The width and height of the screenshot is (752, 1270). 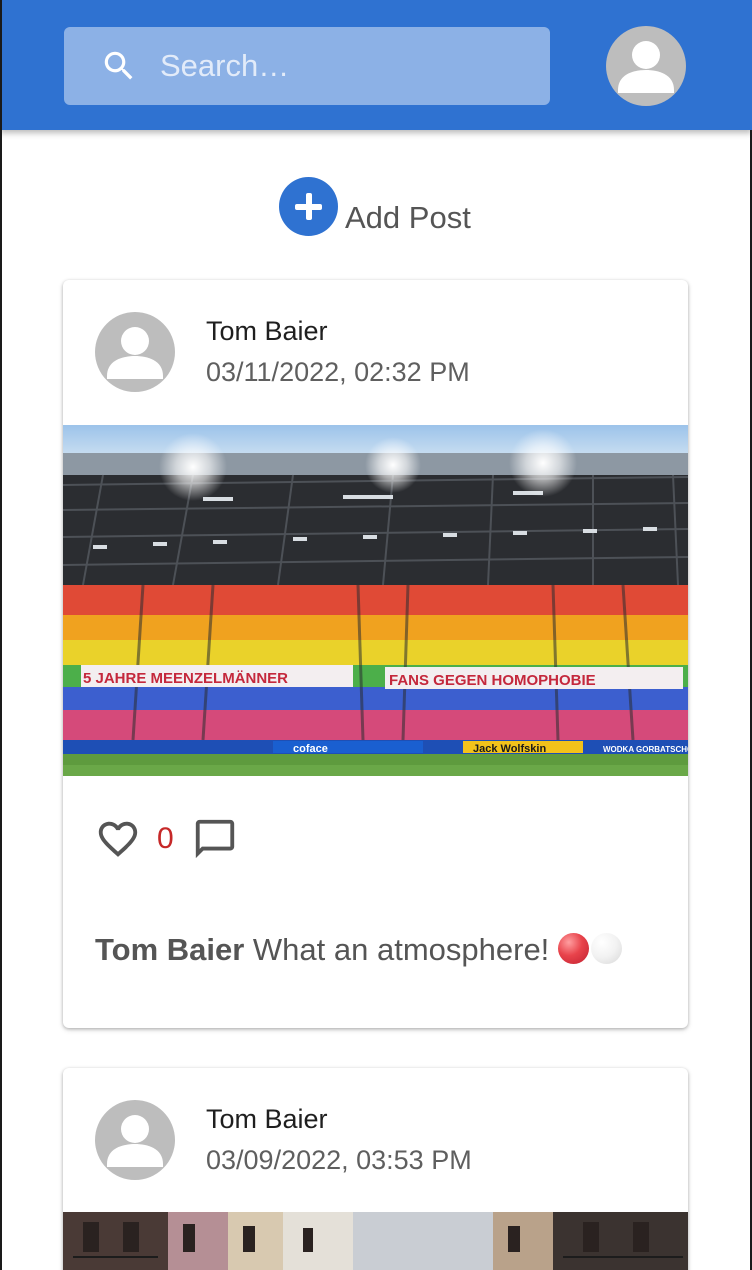 What do you see at coordinates (606, 948) in the screenshot?
I see `white-circle-emoji` at bounding box center [606, 948].